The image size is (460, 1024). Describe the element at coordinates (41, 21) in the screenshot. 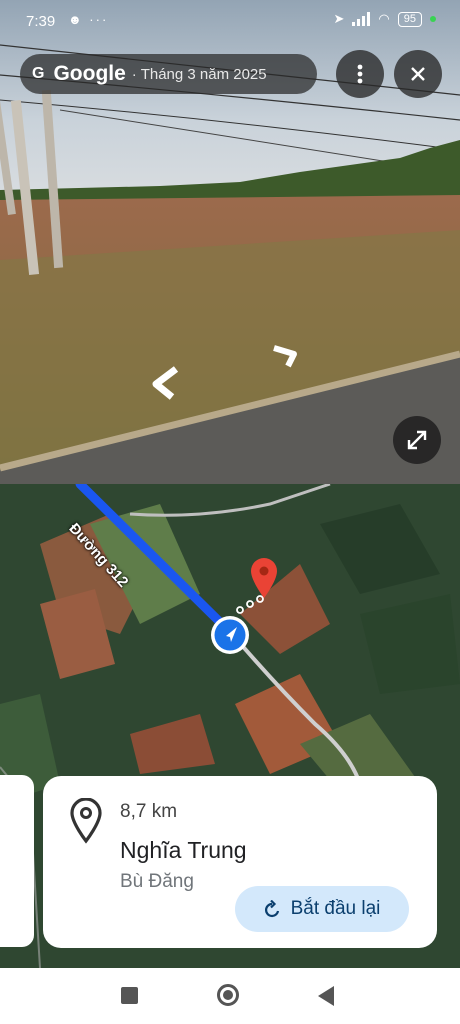

I see `status-time: 7:39` at that location.